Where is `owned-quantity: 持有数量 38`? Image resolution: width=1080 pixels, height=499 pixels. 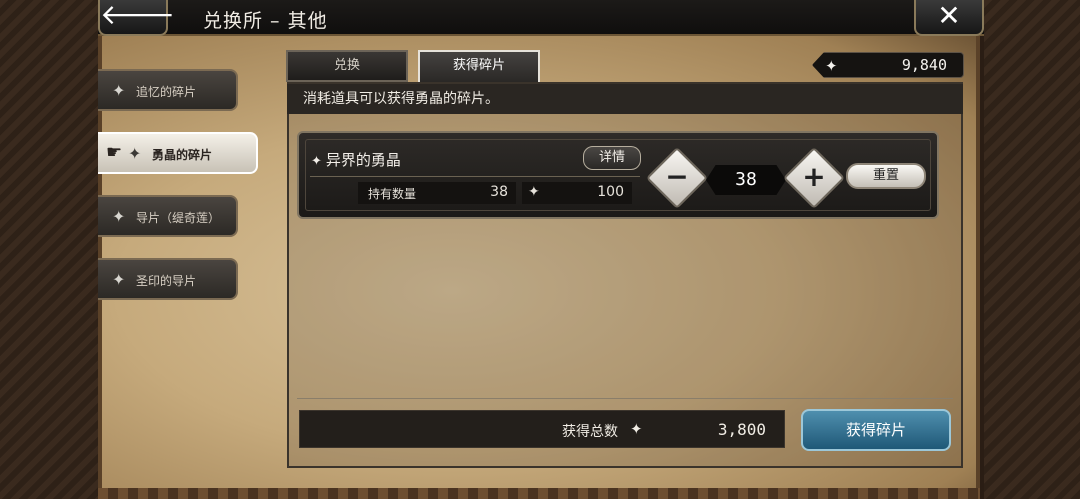 owned-quantity: 持有数量 38 is located at coordinates (437, 193).